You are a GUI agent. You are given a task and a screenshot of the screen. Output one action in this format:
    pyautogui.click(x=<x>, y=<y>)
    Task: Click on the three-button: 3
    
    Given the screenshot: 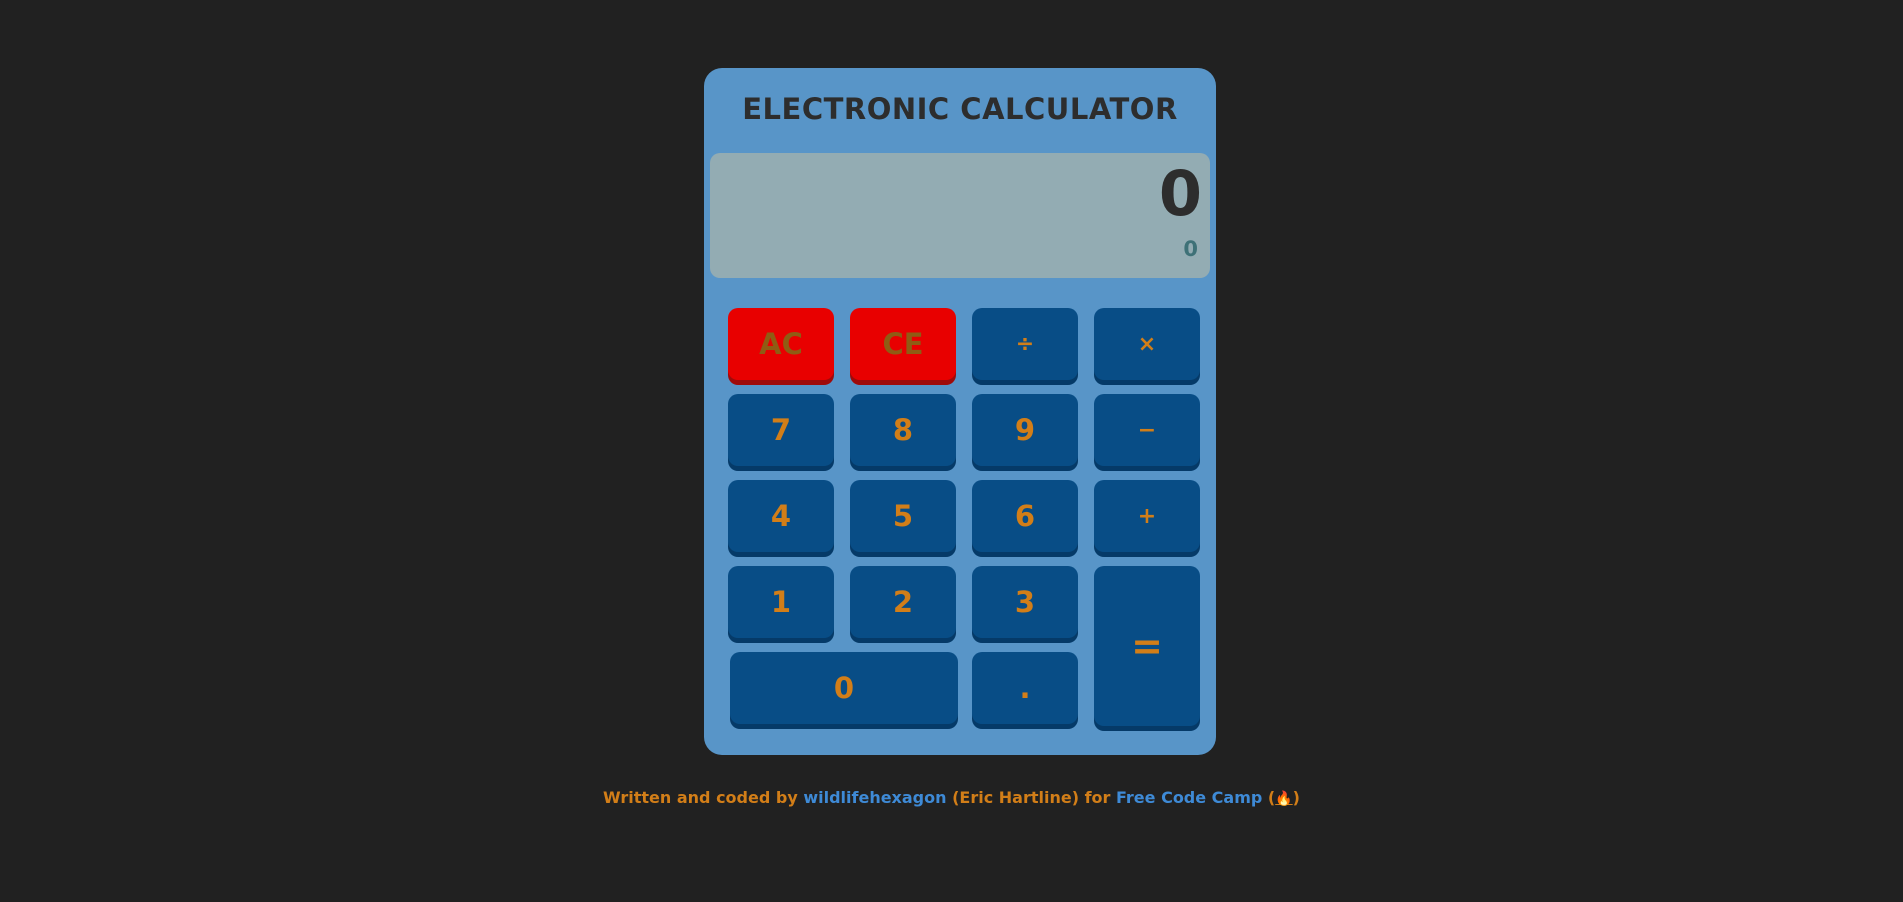 What is the action you would take?
    pyautogui.click(x=1025, y=602)
    